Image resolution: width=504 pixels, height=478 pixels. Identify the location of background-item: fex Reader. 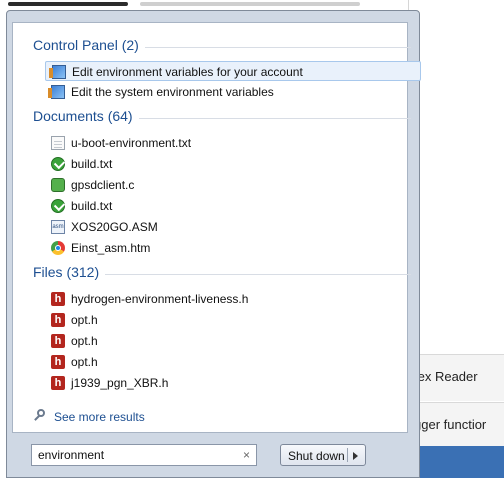
(456, 377).